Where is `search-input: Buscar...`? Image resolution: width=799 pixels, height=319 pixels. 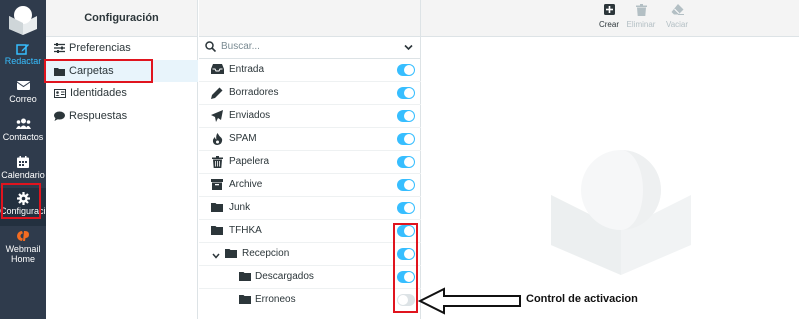 search-input: Buscar... is located at coordinates (240, 46).